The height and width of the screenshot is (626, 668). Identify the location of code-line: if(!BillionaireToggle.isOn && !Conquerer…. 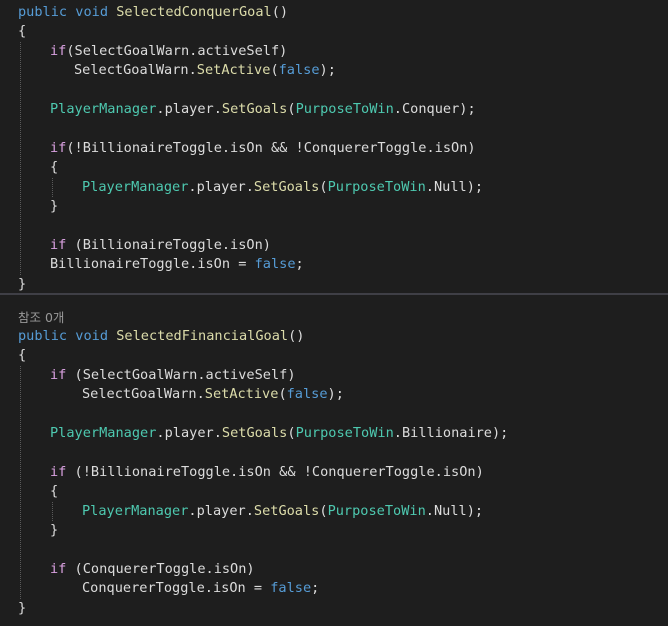
(263, 148).